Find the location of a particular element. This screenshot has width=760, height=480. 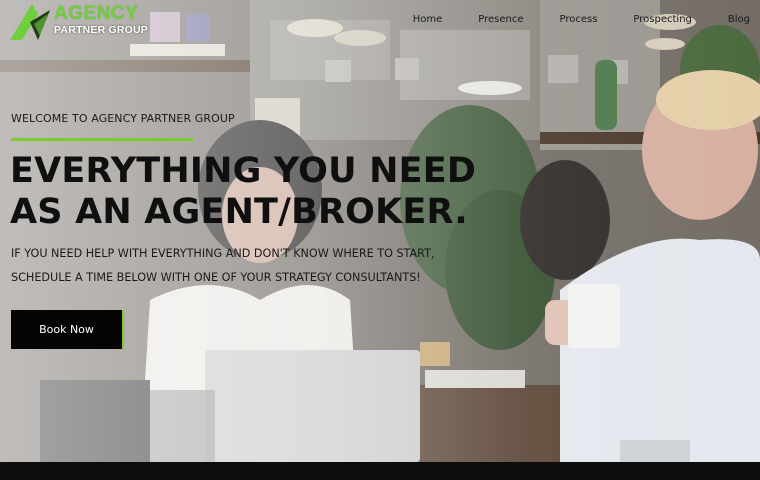

hero-headline: EVERYTHING YOU NEED AS AN AGENT/BROKER. is located at coordinates (270, 192).